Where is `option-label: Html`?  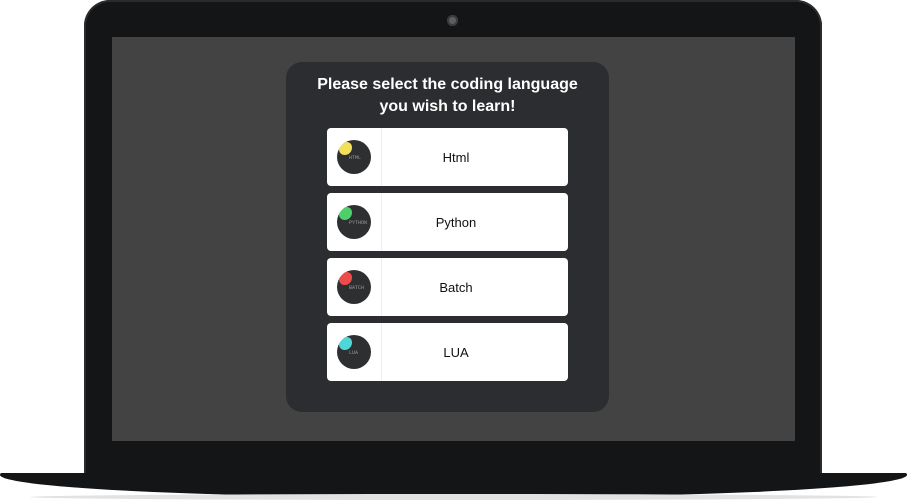 option-label: Html is located at coordinates (456, 157).